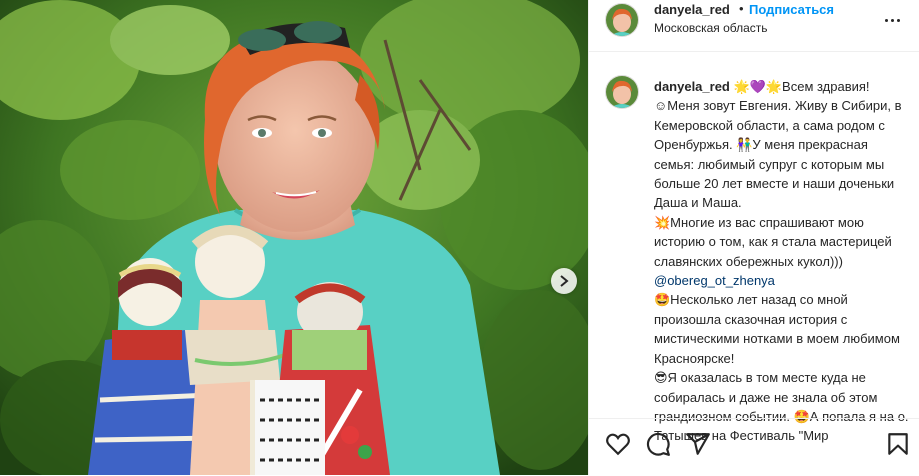  What do you see at coordinates (692, 86) in the screenshot?
I see `caption-username: danyela_red` at bounding box center [692, 86].